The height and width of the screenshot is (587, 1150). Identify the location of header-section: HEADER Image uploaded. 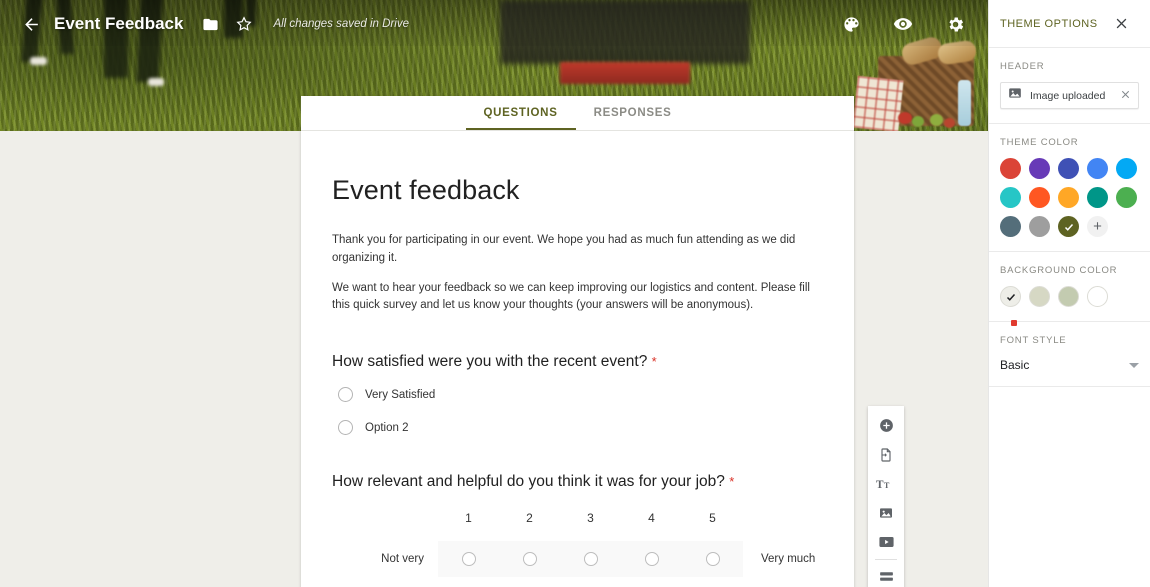
(1069, 86).